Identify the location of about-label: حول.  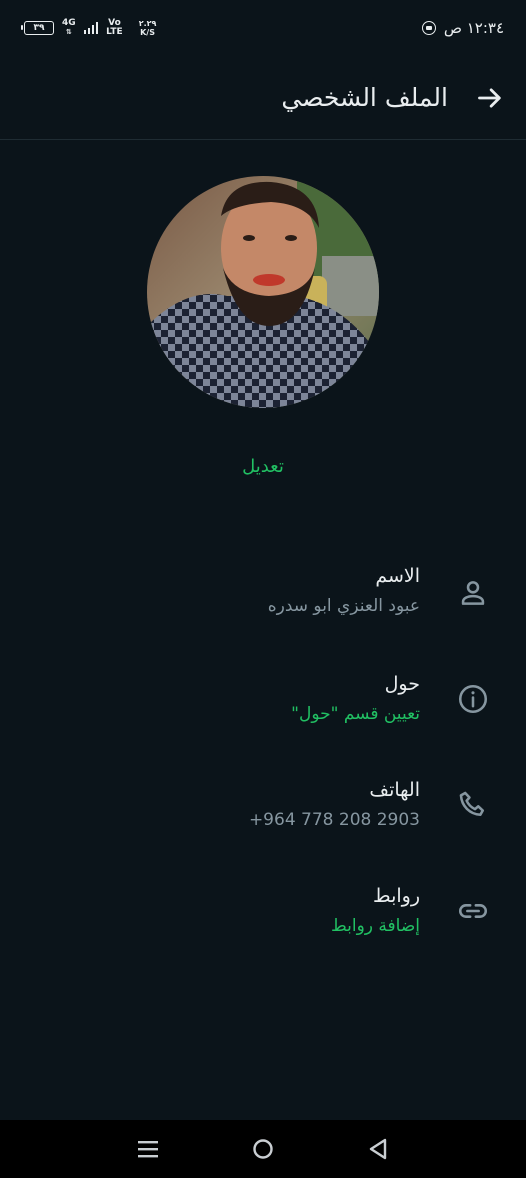
(402, 684).